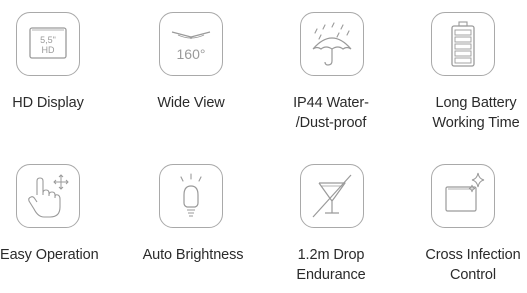 This screenshot has height=293, width=527. What do you see at coordinates (191, 103) in the screenshot?
I see `feature-label: Wide View` at bounding box center [191, 103].